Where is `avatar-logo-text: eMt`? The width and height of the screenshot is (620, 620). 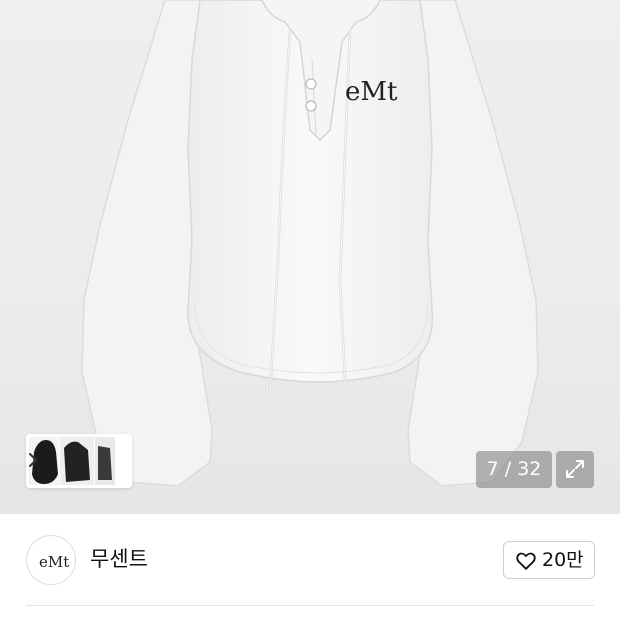
avatar-logo-text: eMt is located at coordinates (54, 562).